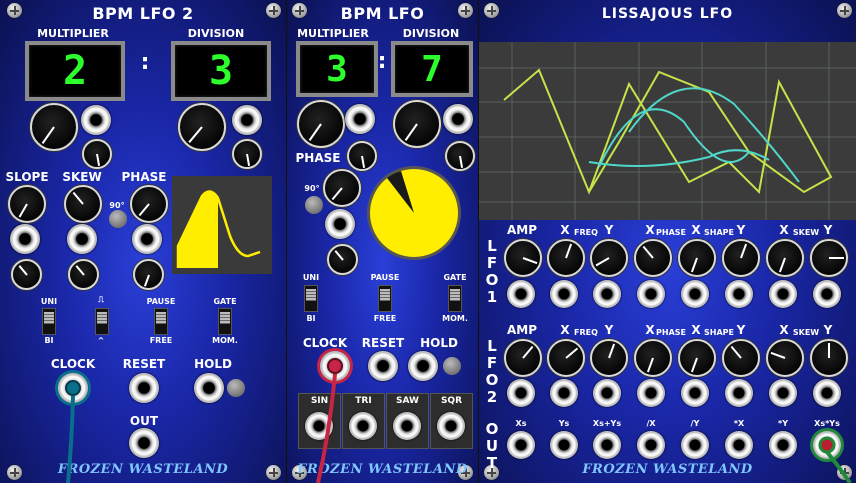 Image resolution: width=856 pixels, height=483 pixels. Describe the element at coordinates (521, 445) in the screenshot. I see `out-xs-jack` at that location.